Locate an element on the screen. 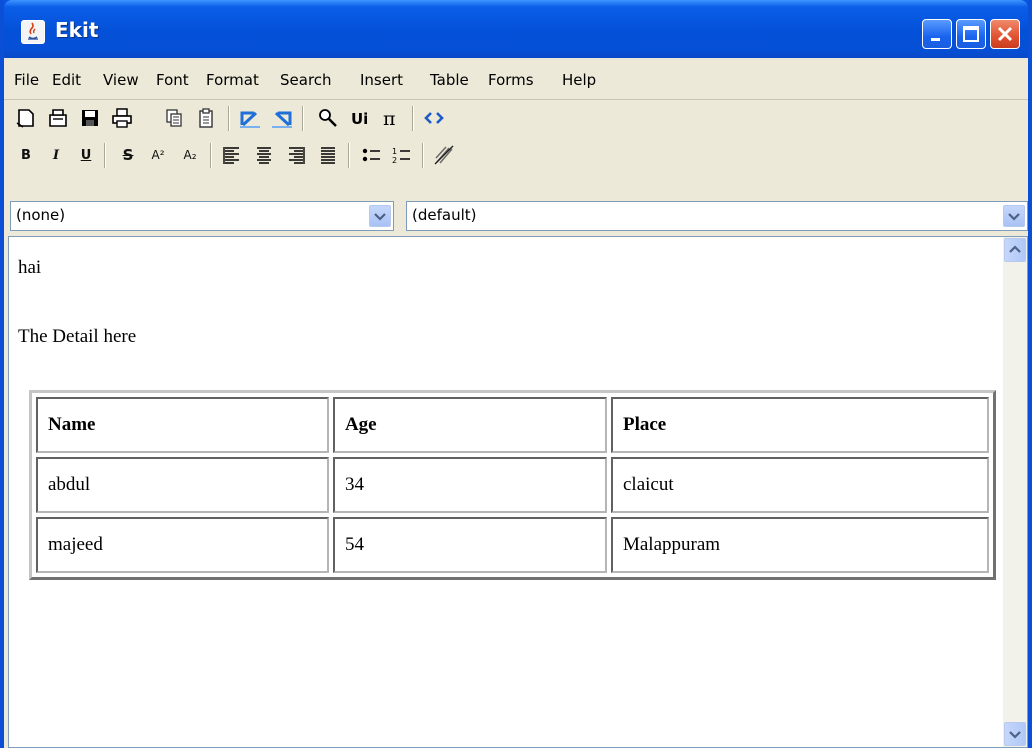 This screenshot has height=748, width=1032. new-document-icon is located at coordinates (26, 118).